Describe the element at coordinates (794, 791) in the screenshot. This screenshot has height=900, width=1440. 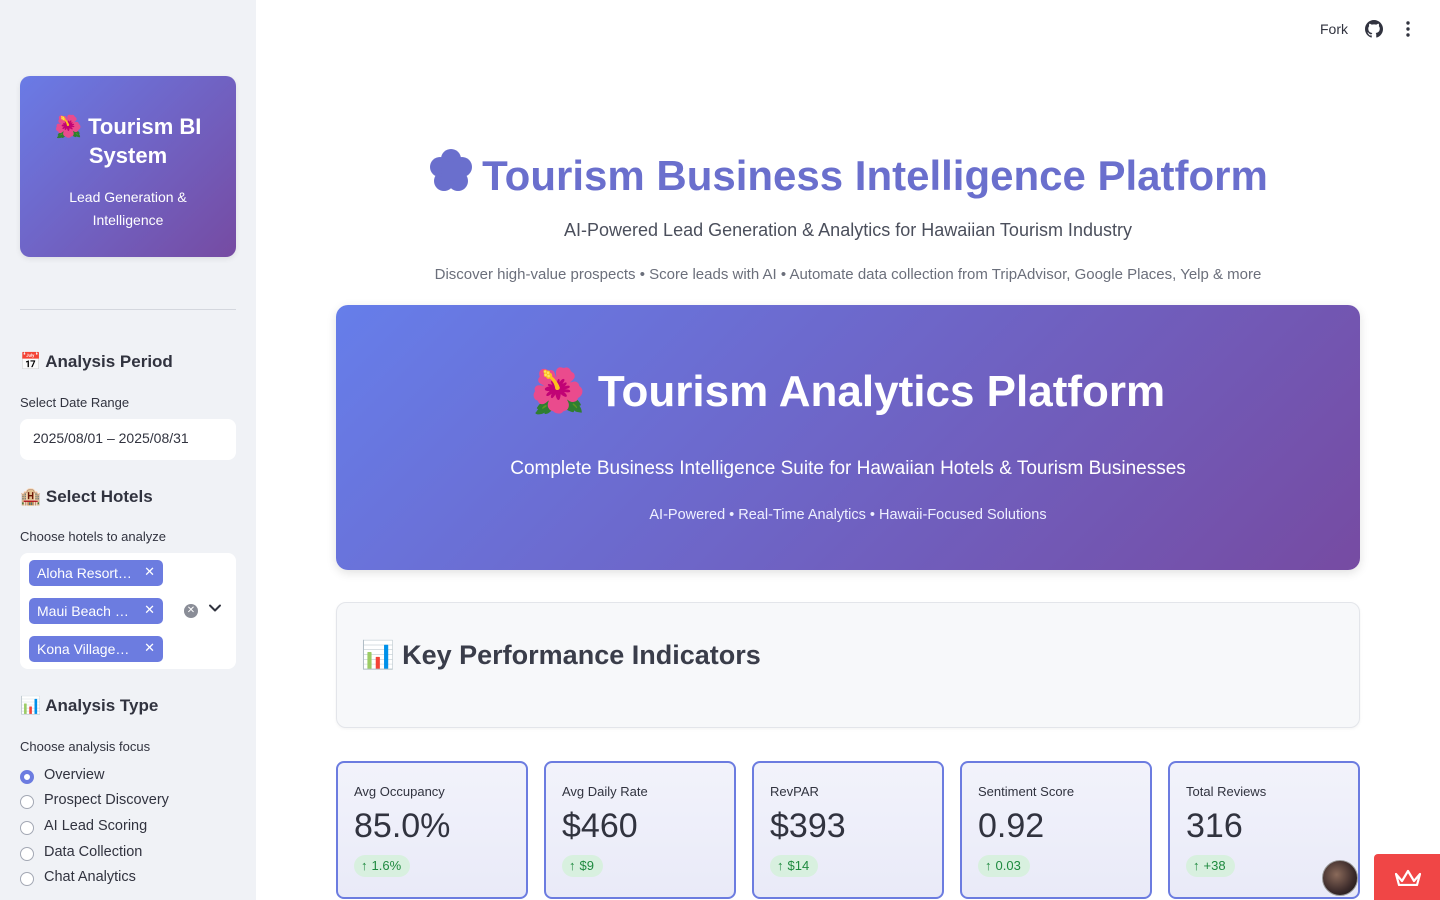
I see `kpi-label: RevPAR` at that location.